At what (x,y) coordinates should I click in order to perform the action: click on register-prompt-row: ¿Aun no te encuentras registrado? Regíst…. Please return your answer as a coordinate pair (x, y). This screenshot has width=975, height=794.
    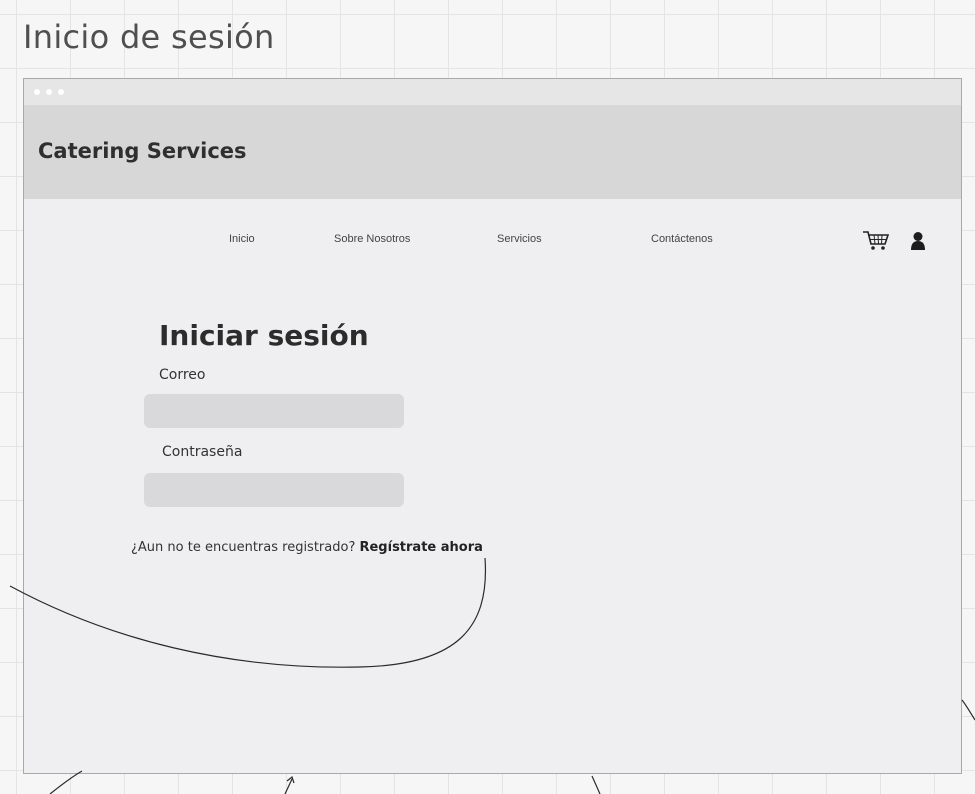
    Looking at the image, I should click on (307, 547).